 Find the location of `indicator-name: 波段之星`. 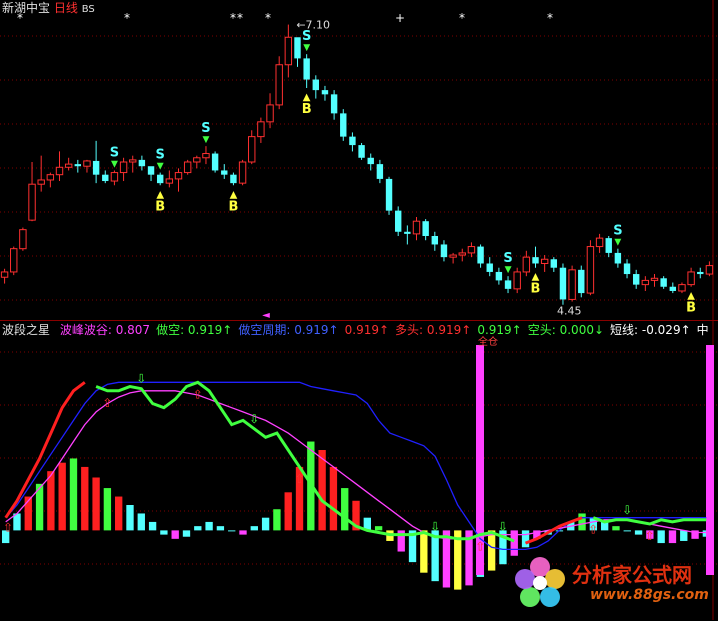

indicator-name: 波段之星 is located at coordinates (26, 330).